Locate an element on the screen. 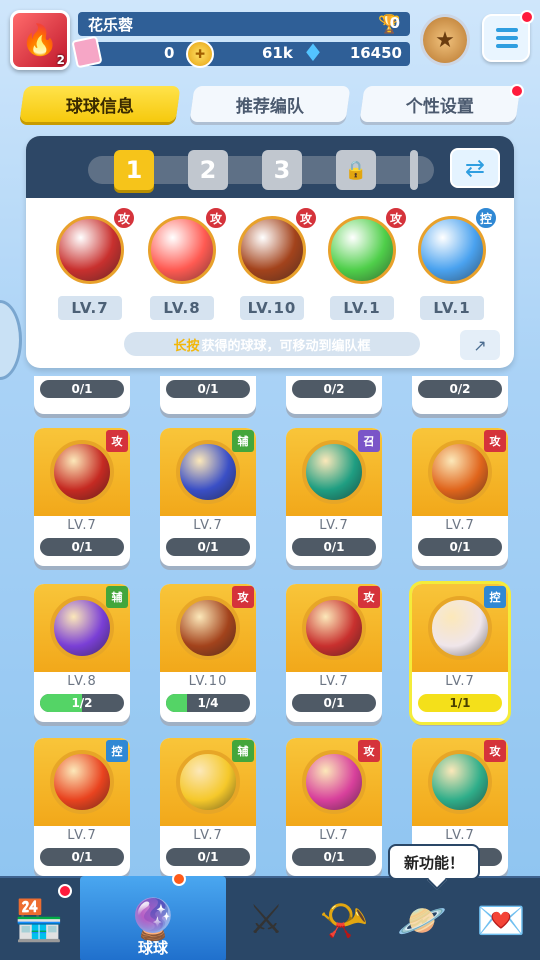  nav-planet: 🪐 is located at coordinates (422, 919).